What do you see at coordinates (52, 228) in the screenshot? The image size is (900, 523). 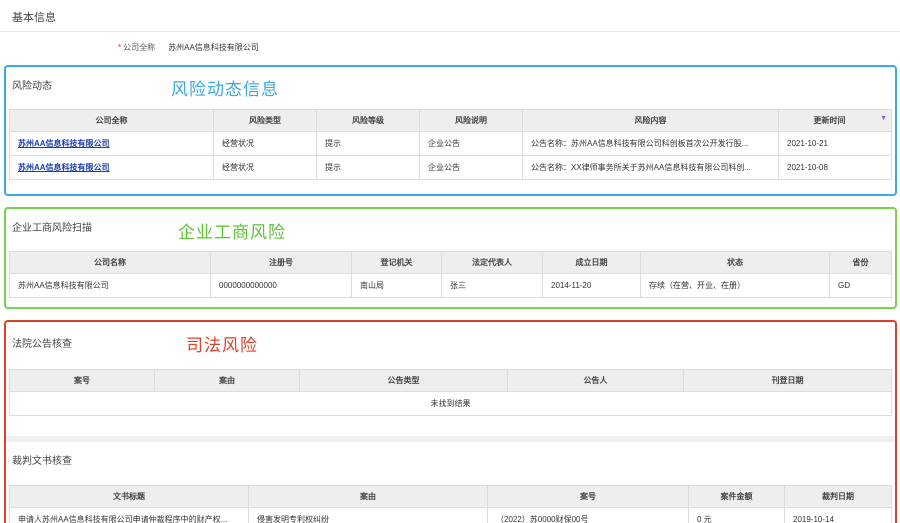 I see `business-scan-title: 企业工商风险扫描` at bounding box center [52, 228].